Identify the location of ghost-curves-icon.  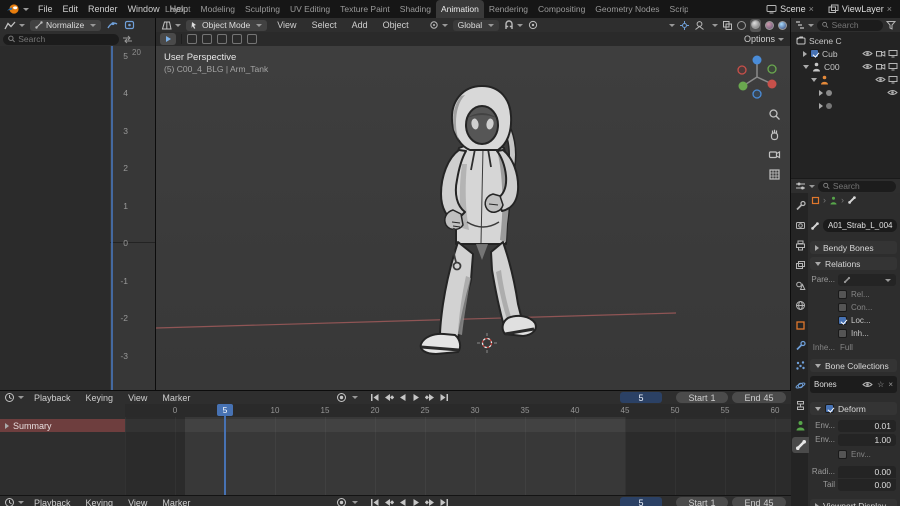
(129, 25).